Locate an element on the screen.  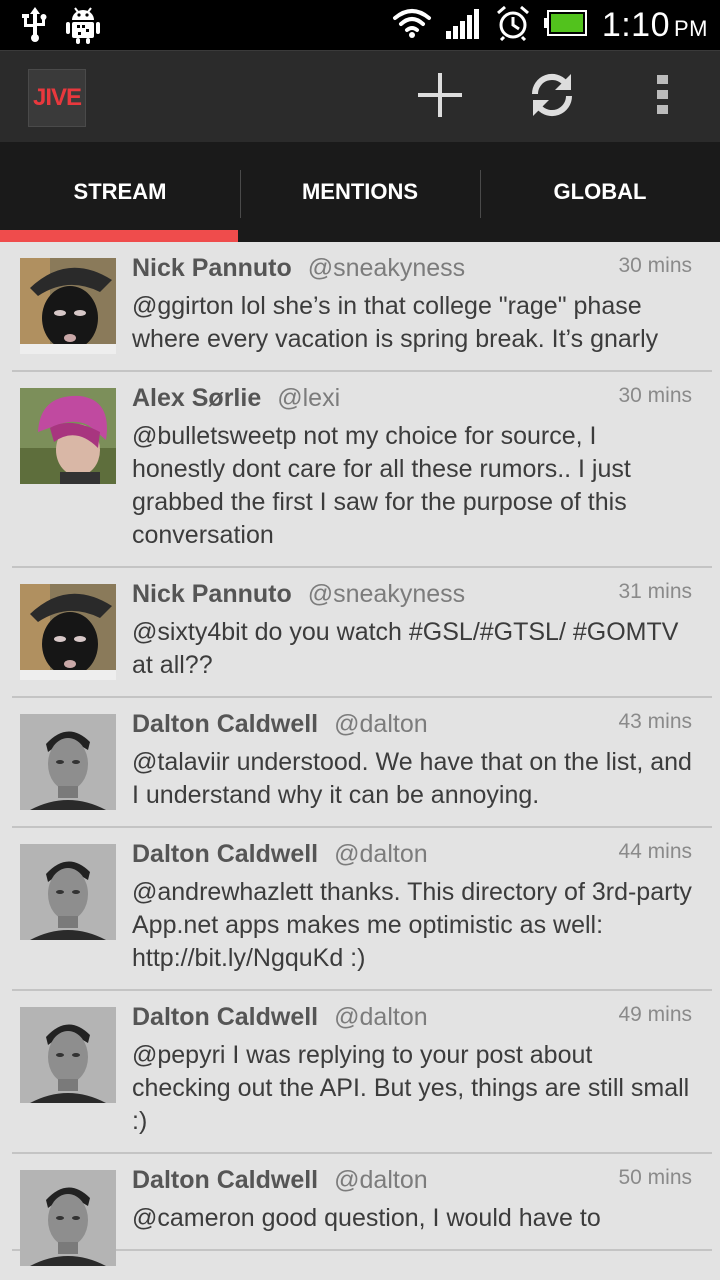
overflow-menu-icon is located at coordinates (663, 97).